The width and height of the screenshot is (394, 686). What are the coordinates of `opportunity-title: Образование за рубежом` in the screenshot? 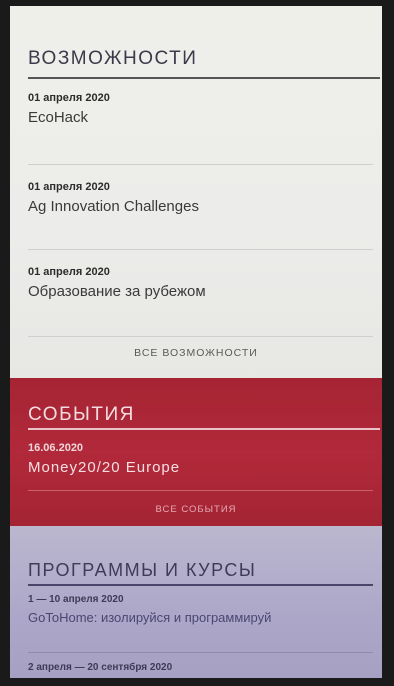 It's located at (198, 291).